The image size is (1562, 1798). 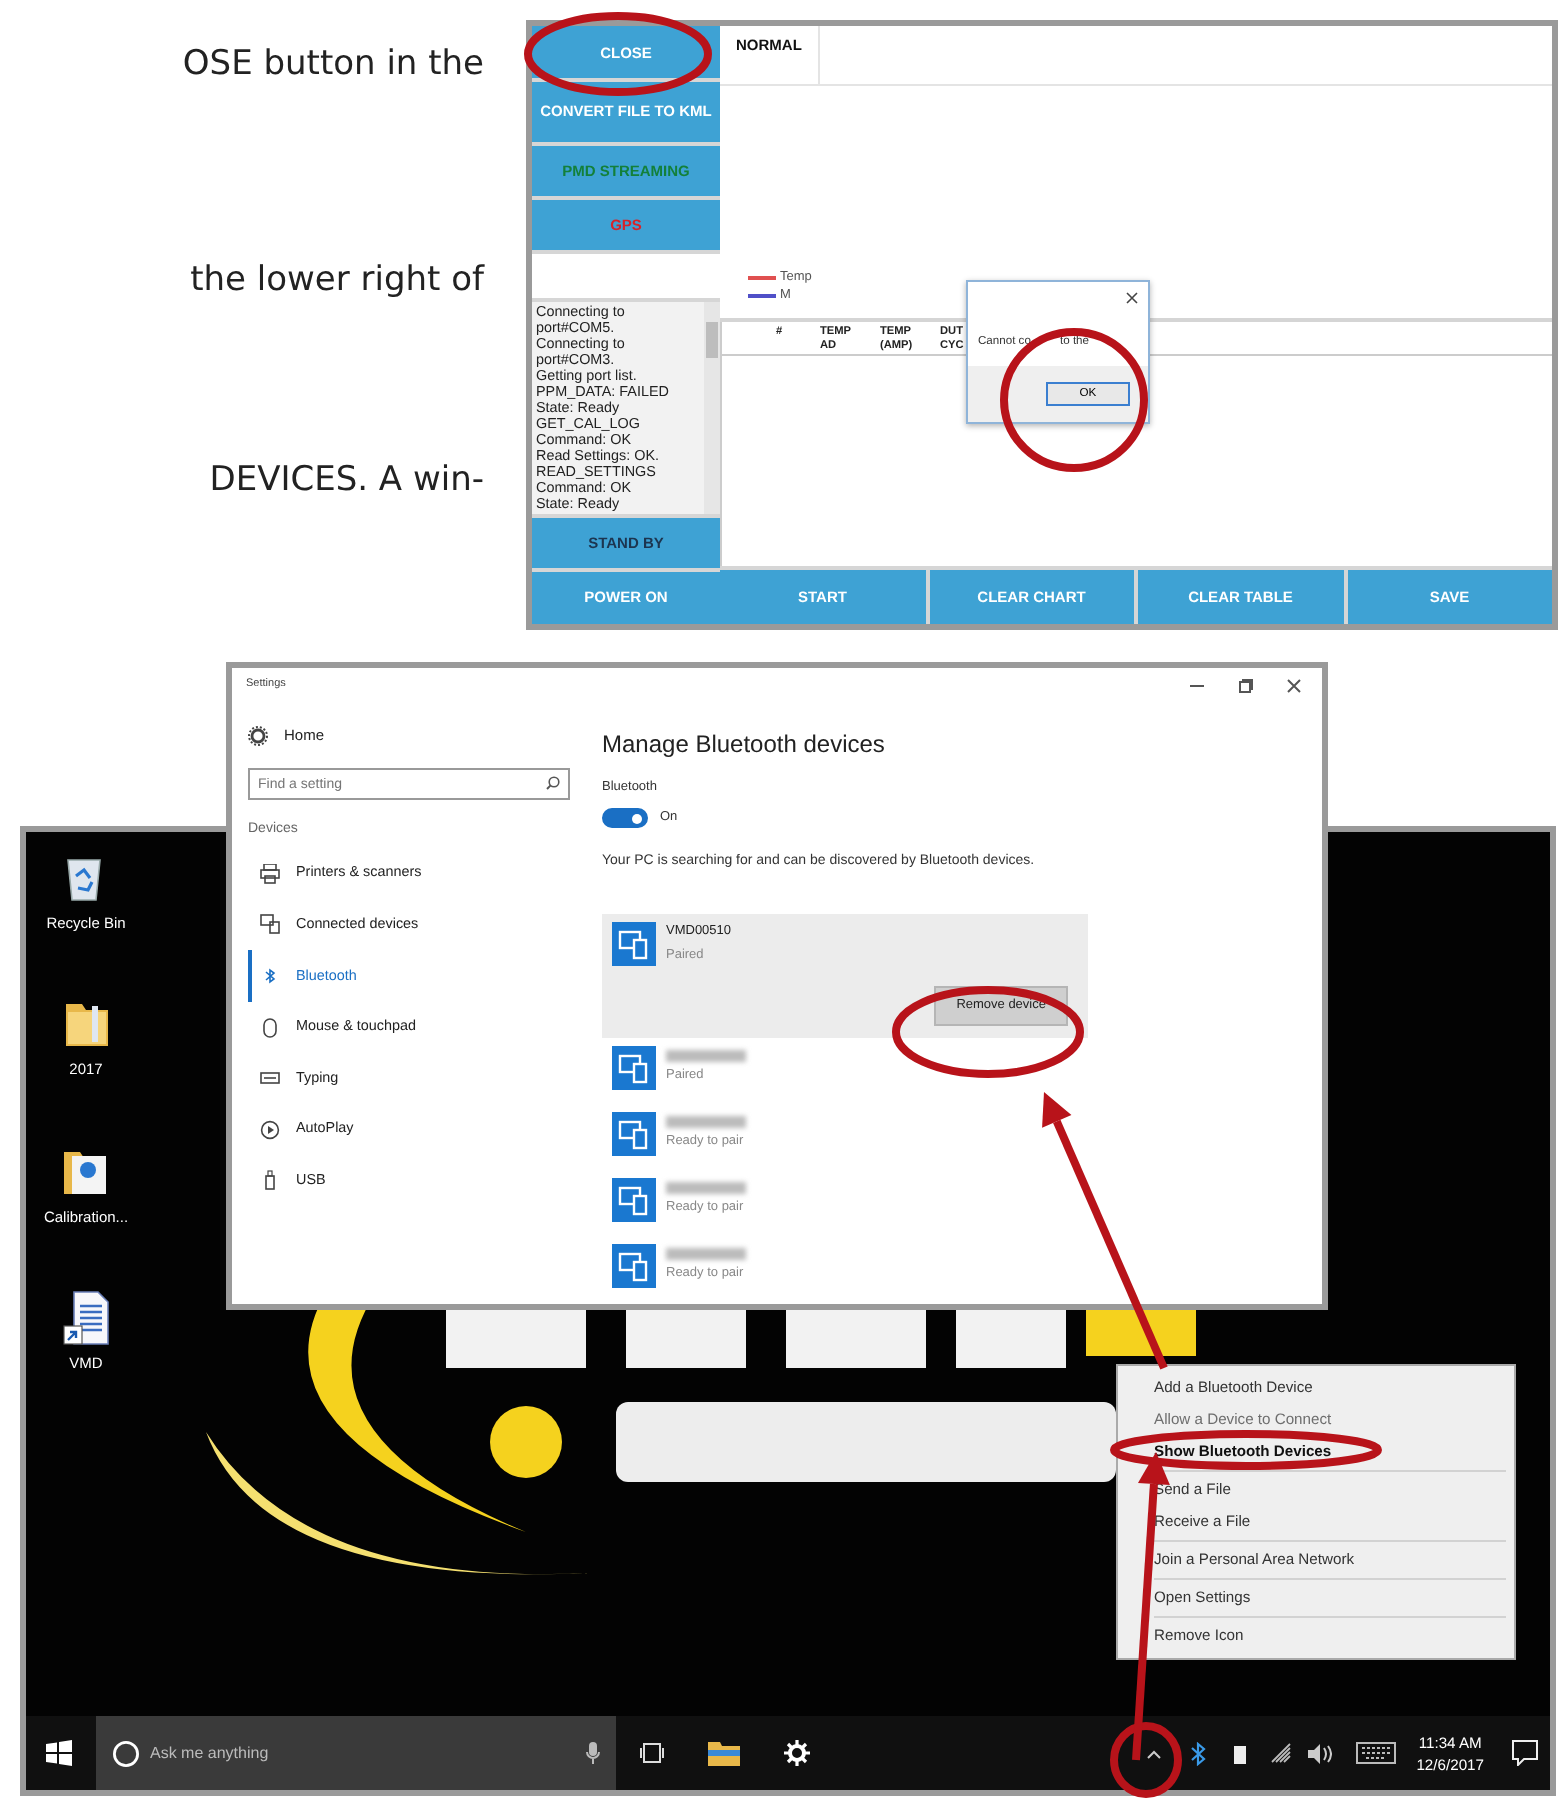 What do you see at coordinates (59, 1753) in the screenshot?
I see `windows-icon` at bounding box center [59, 1753].